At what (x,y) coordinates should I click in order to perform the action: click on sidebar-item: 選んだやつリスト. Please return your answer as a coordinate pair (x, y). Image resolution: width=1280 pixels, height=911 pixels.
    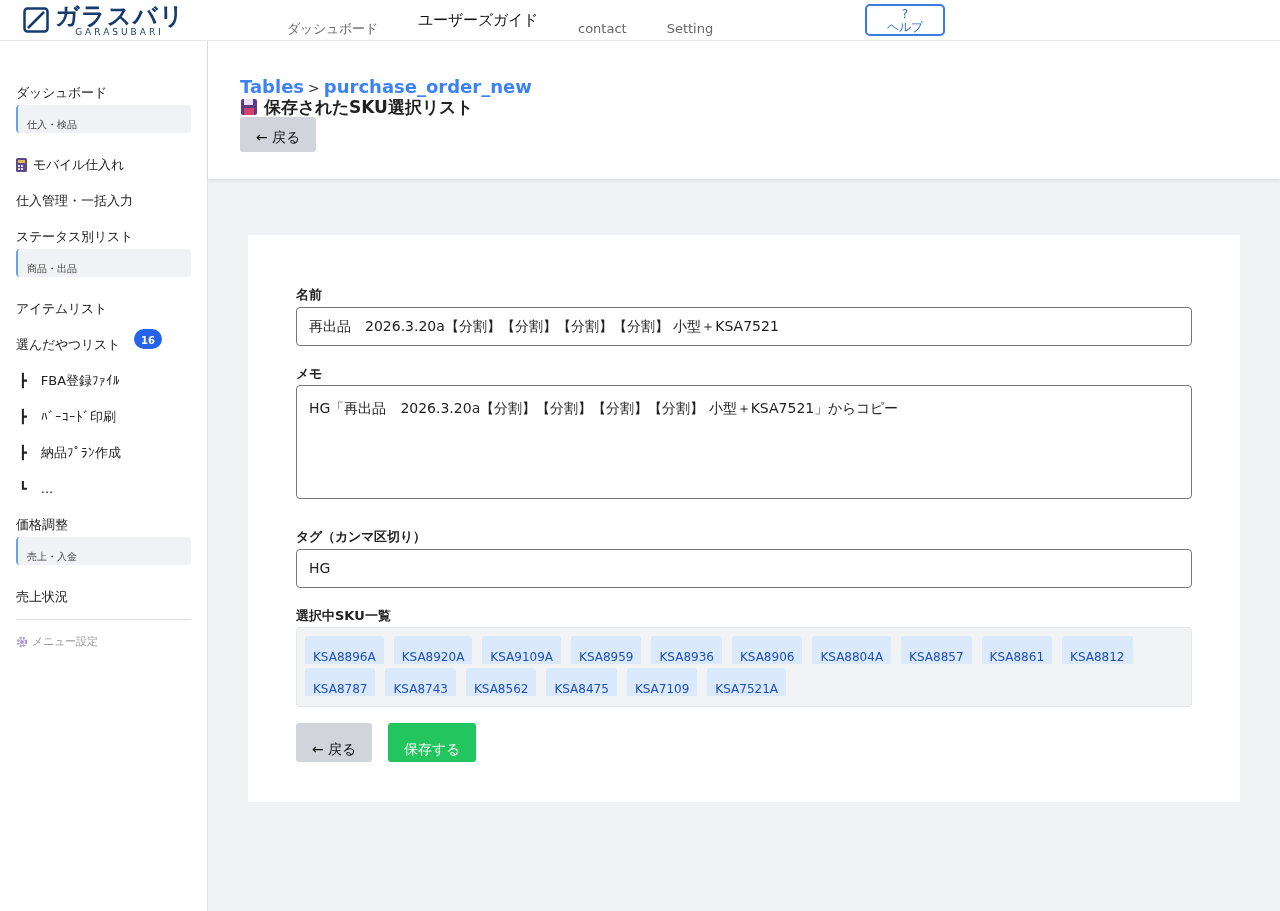
    Looking at the image, I should click on (68, 345).